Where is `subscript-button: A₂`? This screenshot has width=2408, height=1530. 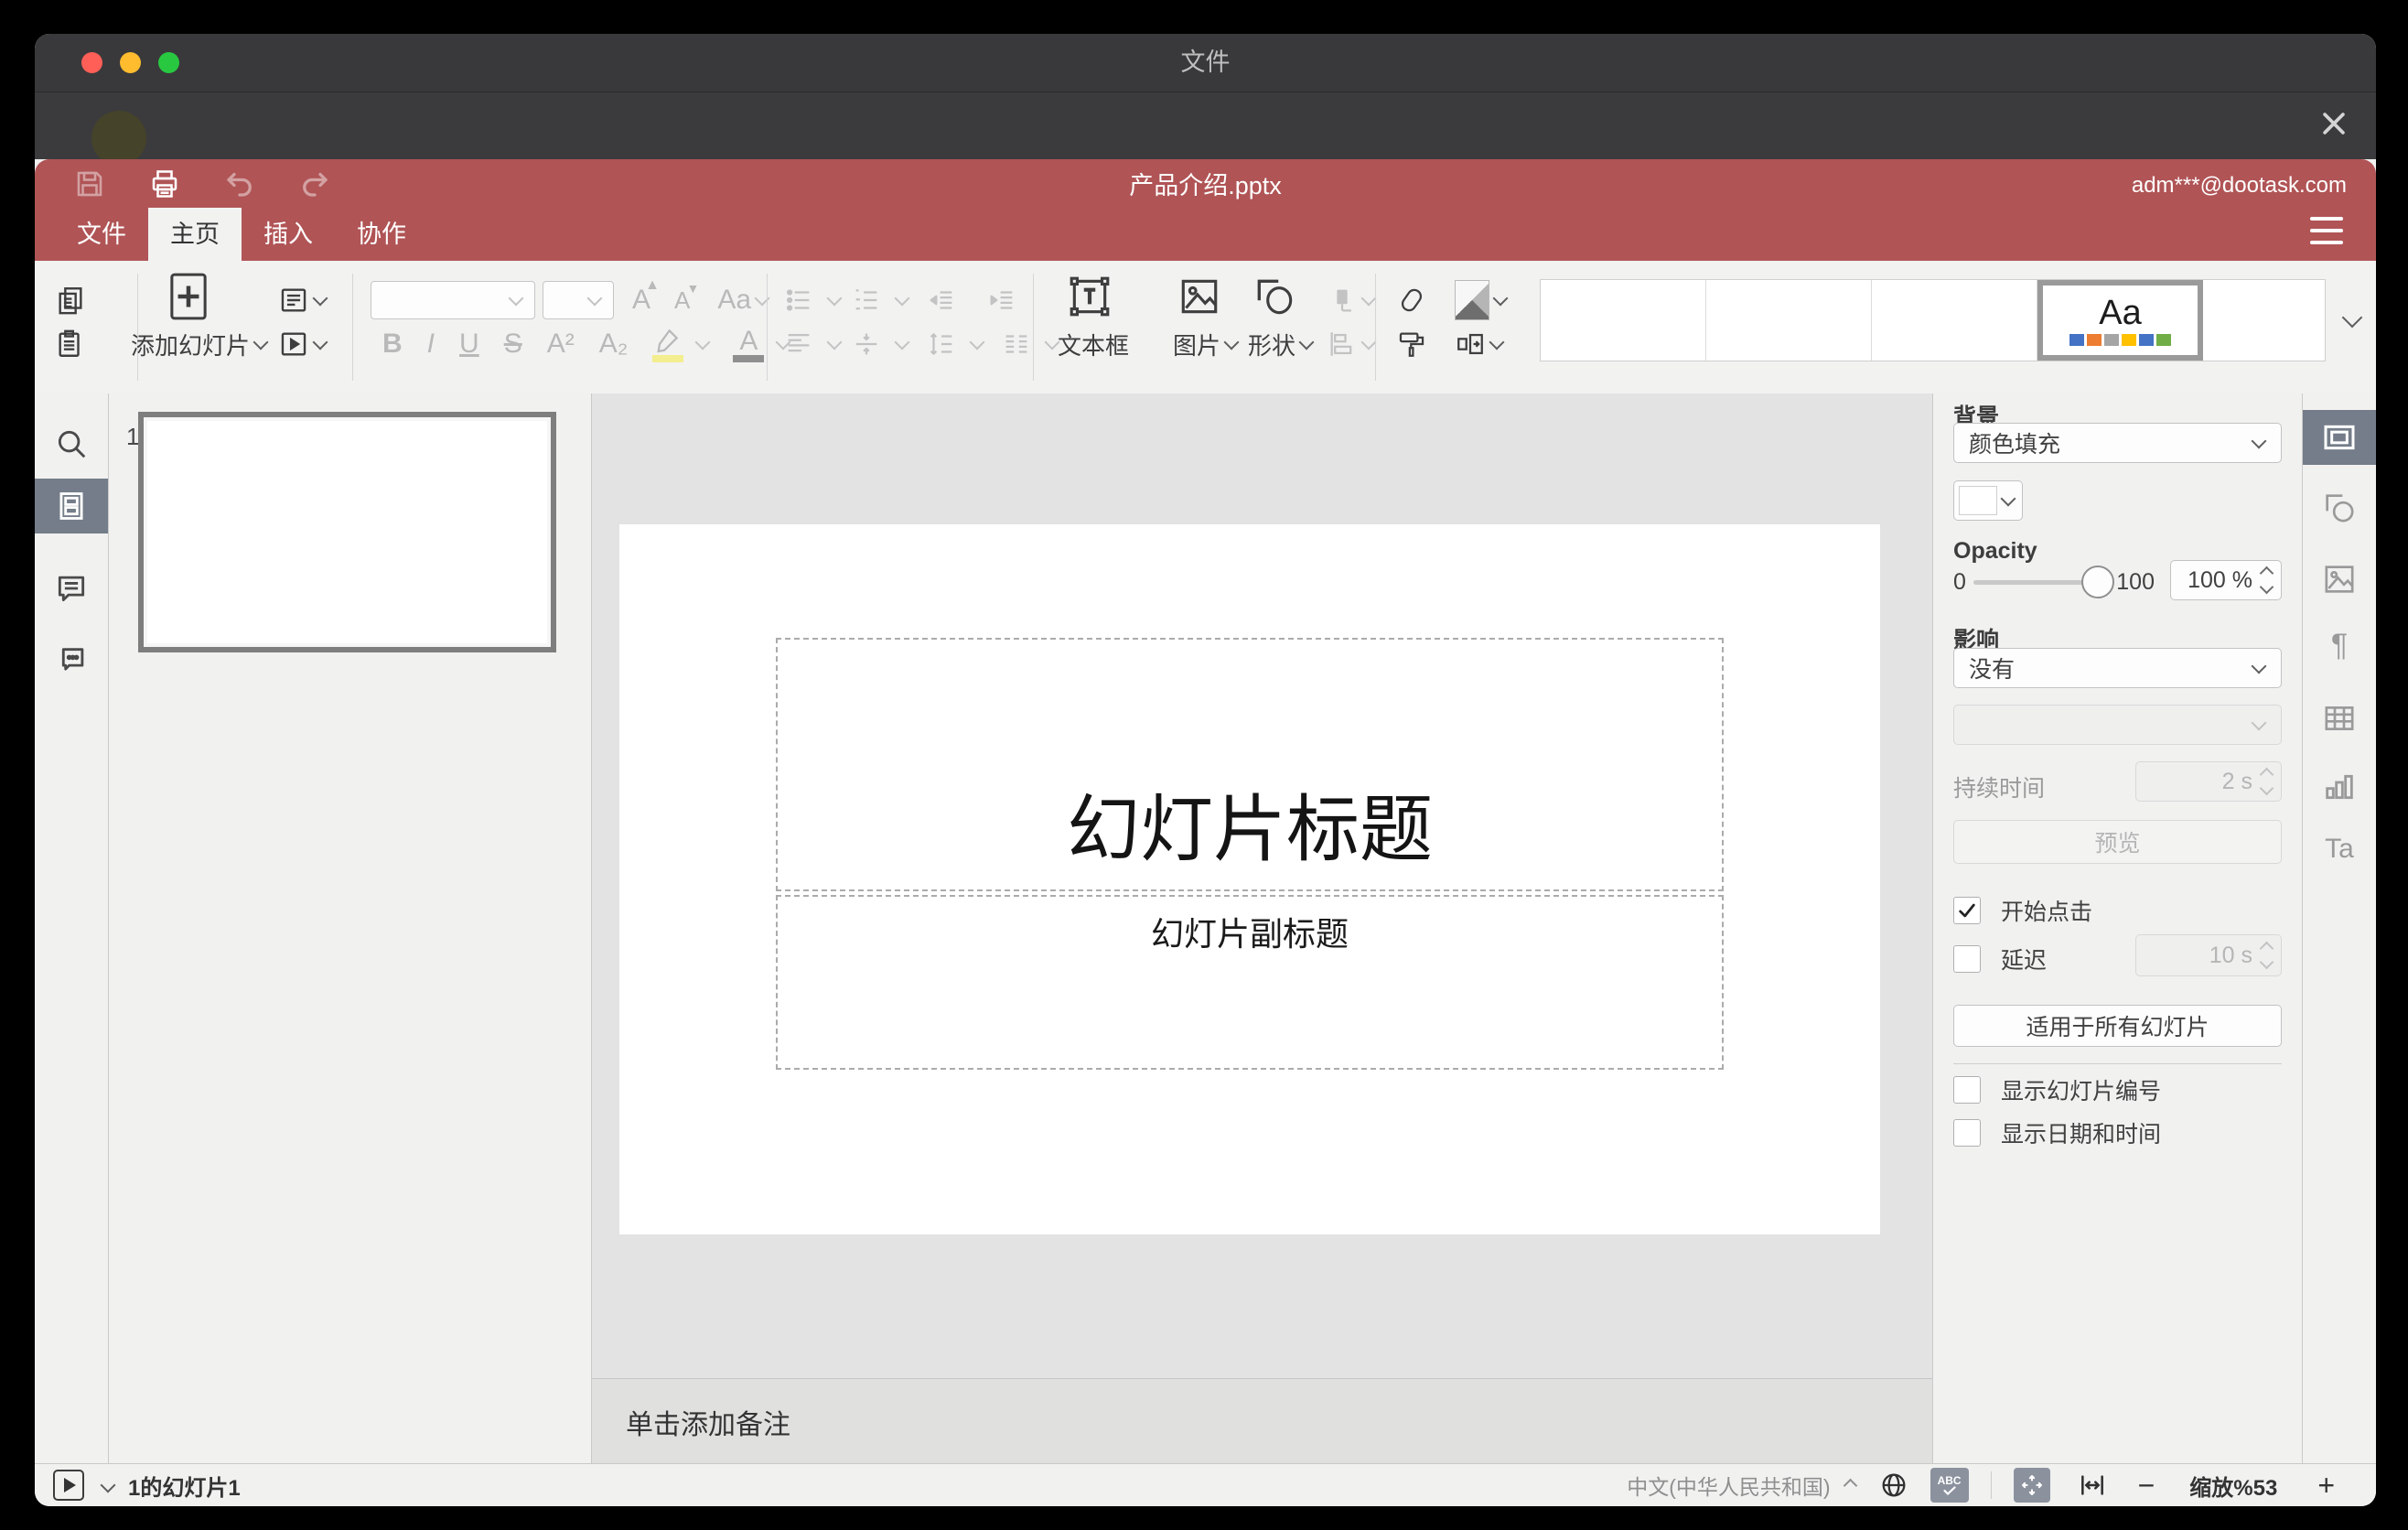 subscript-button: A₂ is located at coordinates (614, 344).